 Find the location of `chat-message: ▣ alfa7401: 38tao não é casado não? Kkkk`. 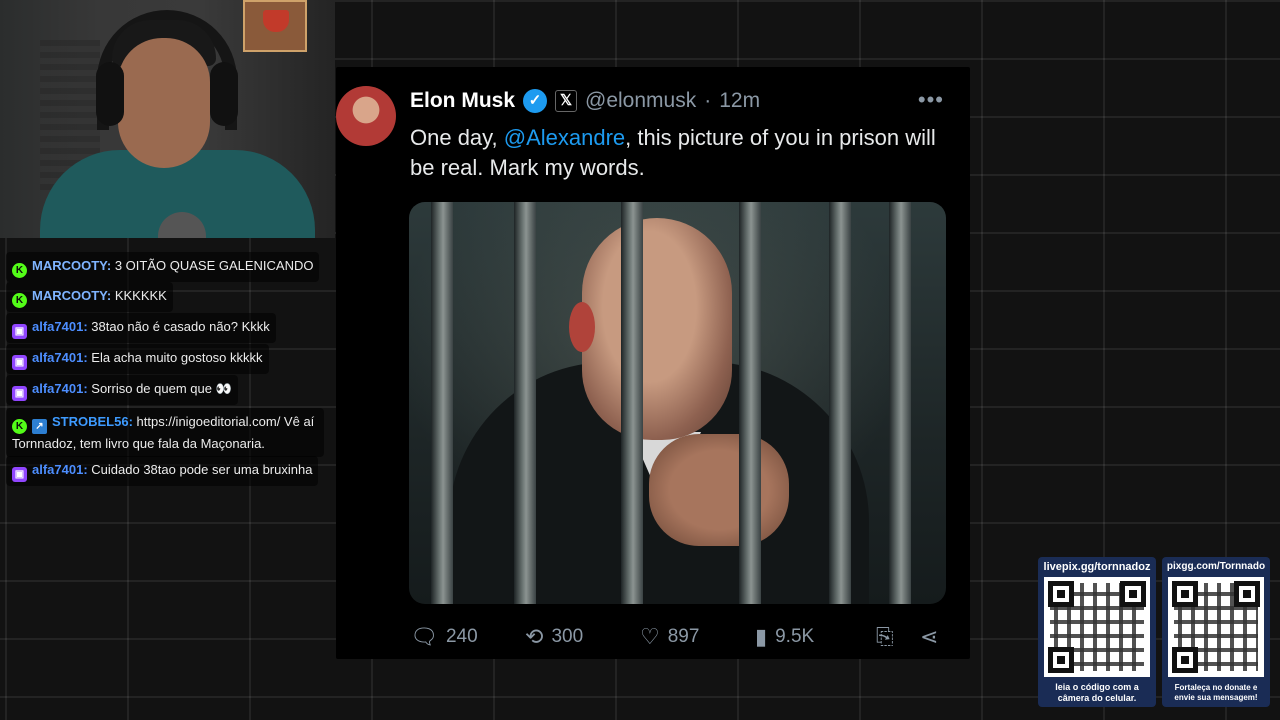

chat-message: ▣ alfa7401: 38tao não é casado não? Kkkk is located at coordinates (141, 328).